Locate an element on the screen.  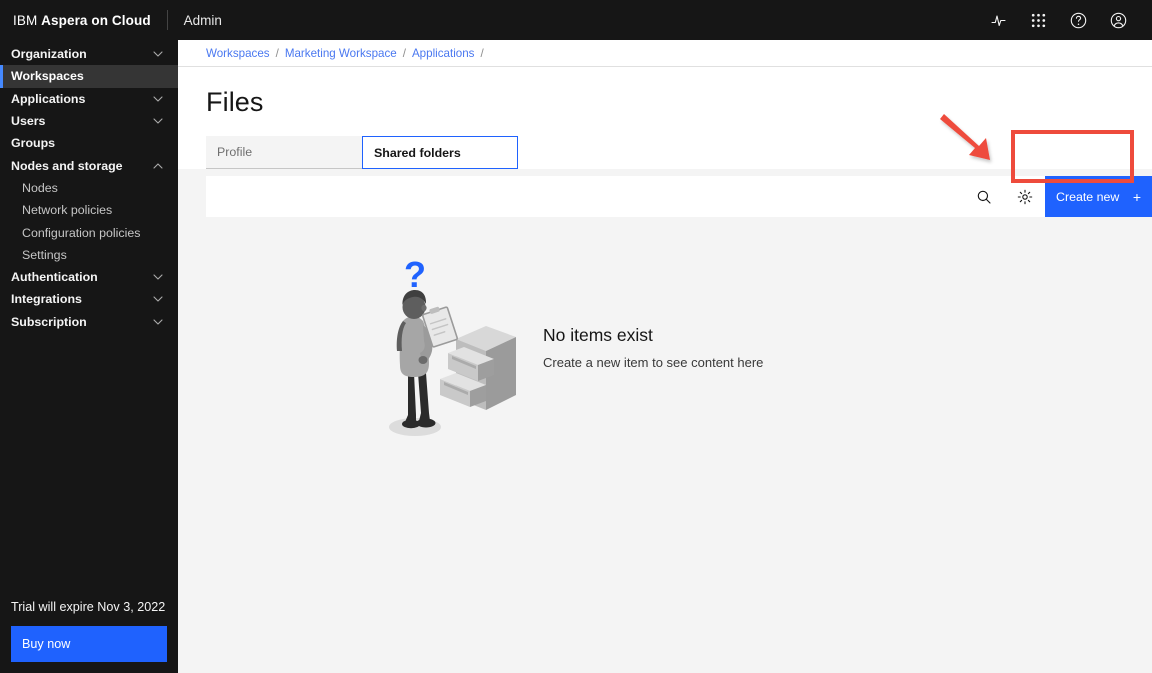
question-mark-glyph: ? is located at coordinates (415, 274).